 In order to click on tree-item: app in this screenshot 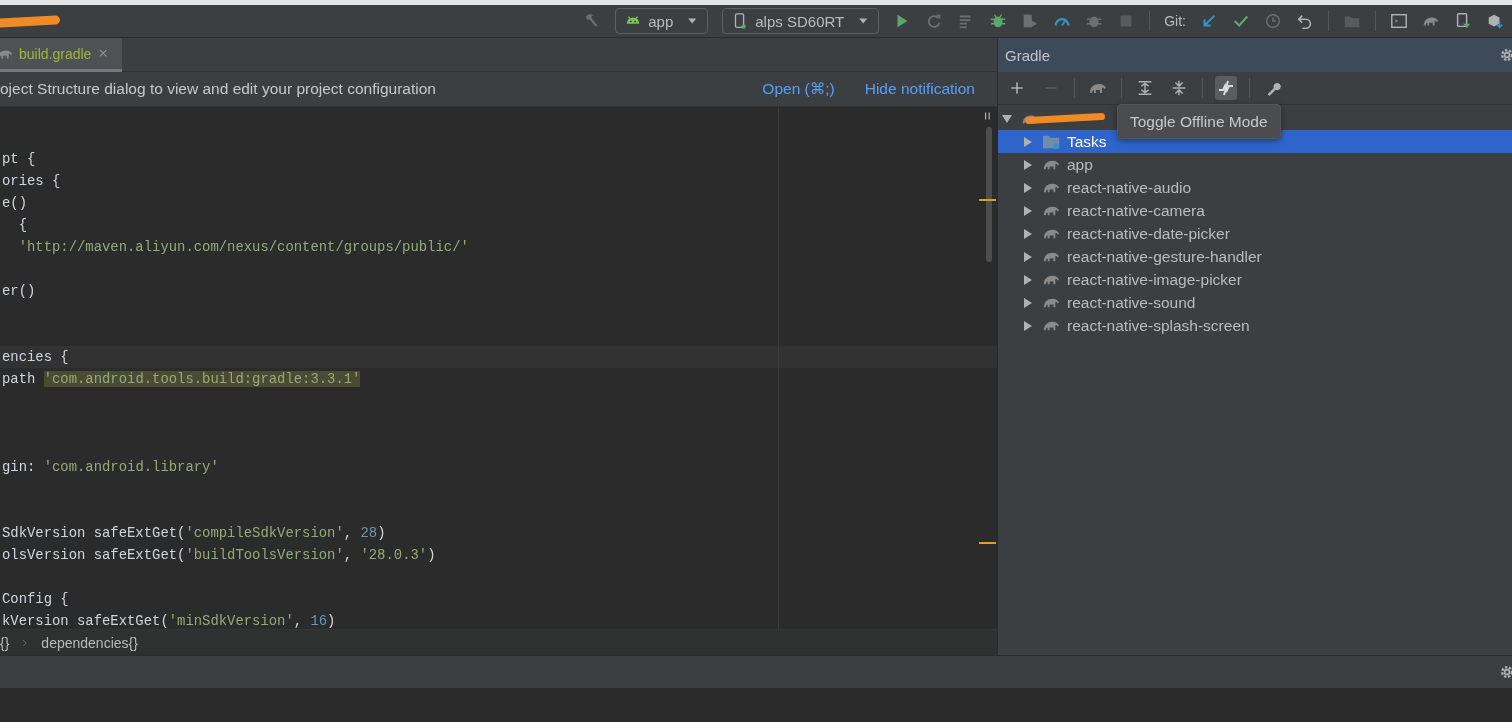, I will do `click(1255, 164)`.